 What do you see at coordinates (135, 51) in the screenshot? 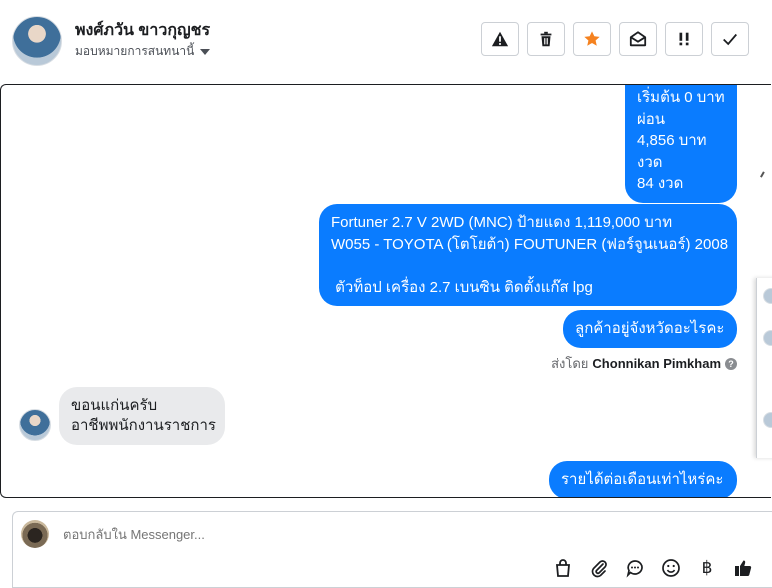
I see `assign-label: มอบหมายการสนทนานี้` at bounding box center [135, 51].